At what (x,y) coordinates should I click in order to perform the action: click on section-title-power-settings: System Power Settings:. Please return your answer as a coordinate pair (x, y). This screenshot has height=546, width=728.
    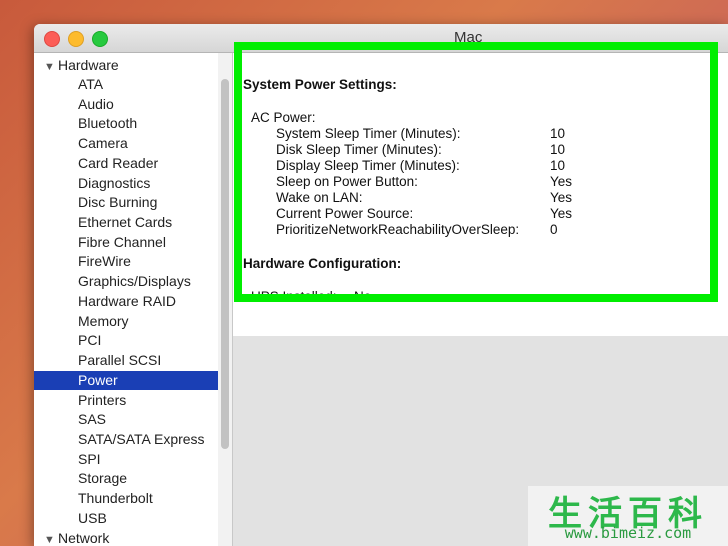
    Looking at the image, I should click on (320, 84).